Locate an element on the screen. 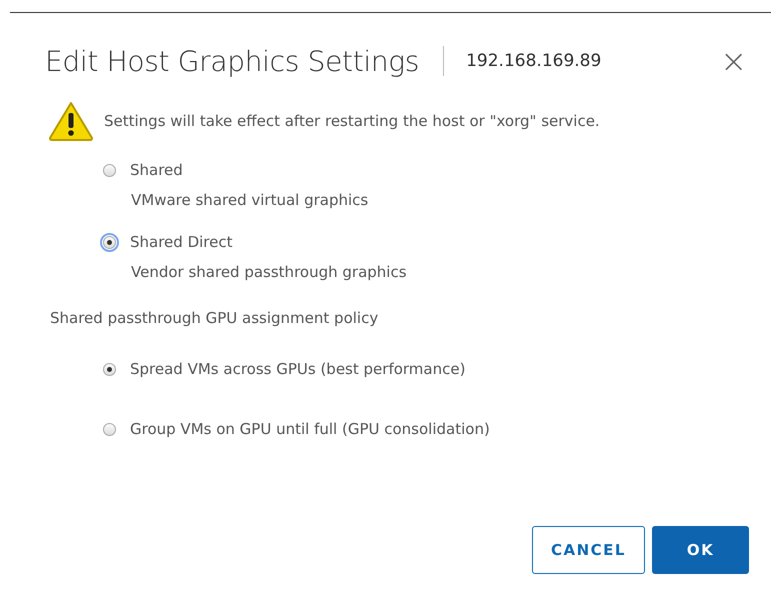 This screenshot has height=599, width=771. dialog-title: Edit Host Graphics Settings is located at coordinates (232, 61).